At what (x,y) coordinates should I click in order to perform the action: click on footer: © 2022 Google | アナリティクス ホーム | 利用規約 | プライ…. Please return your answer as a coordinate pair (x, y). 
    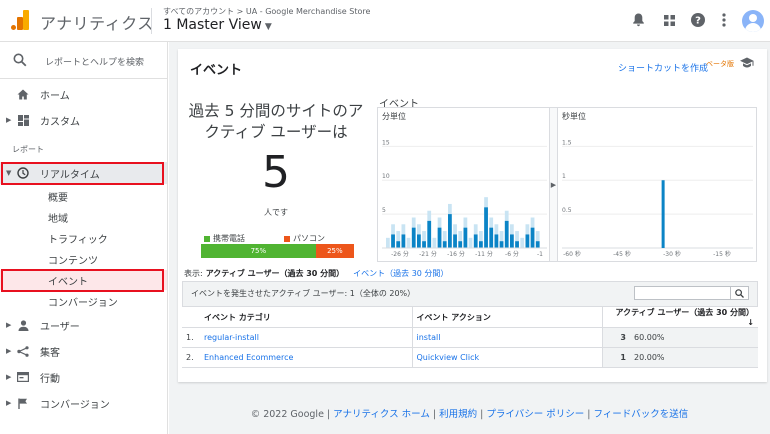
    Looking at the image, I should click on (469, 414).